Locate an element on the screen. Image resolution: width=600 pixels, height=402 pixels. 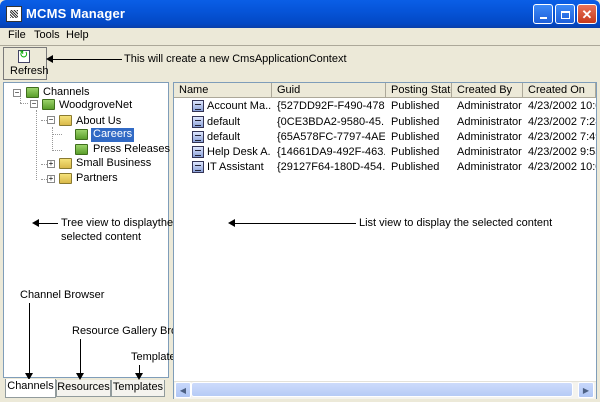
cell-name: IT Assistant is located at coordinates (235, 167).